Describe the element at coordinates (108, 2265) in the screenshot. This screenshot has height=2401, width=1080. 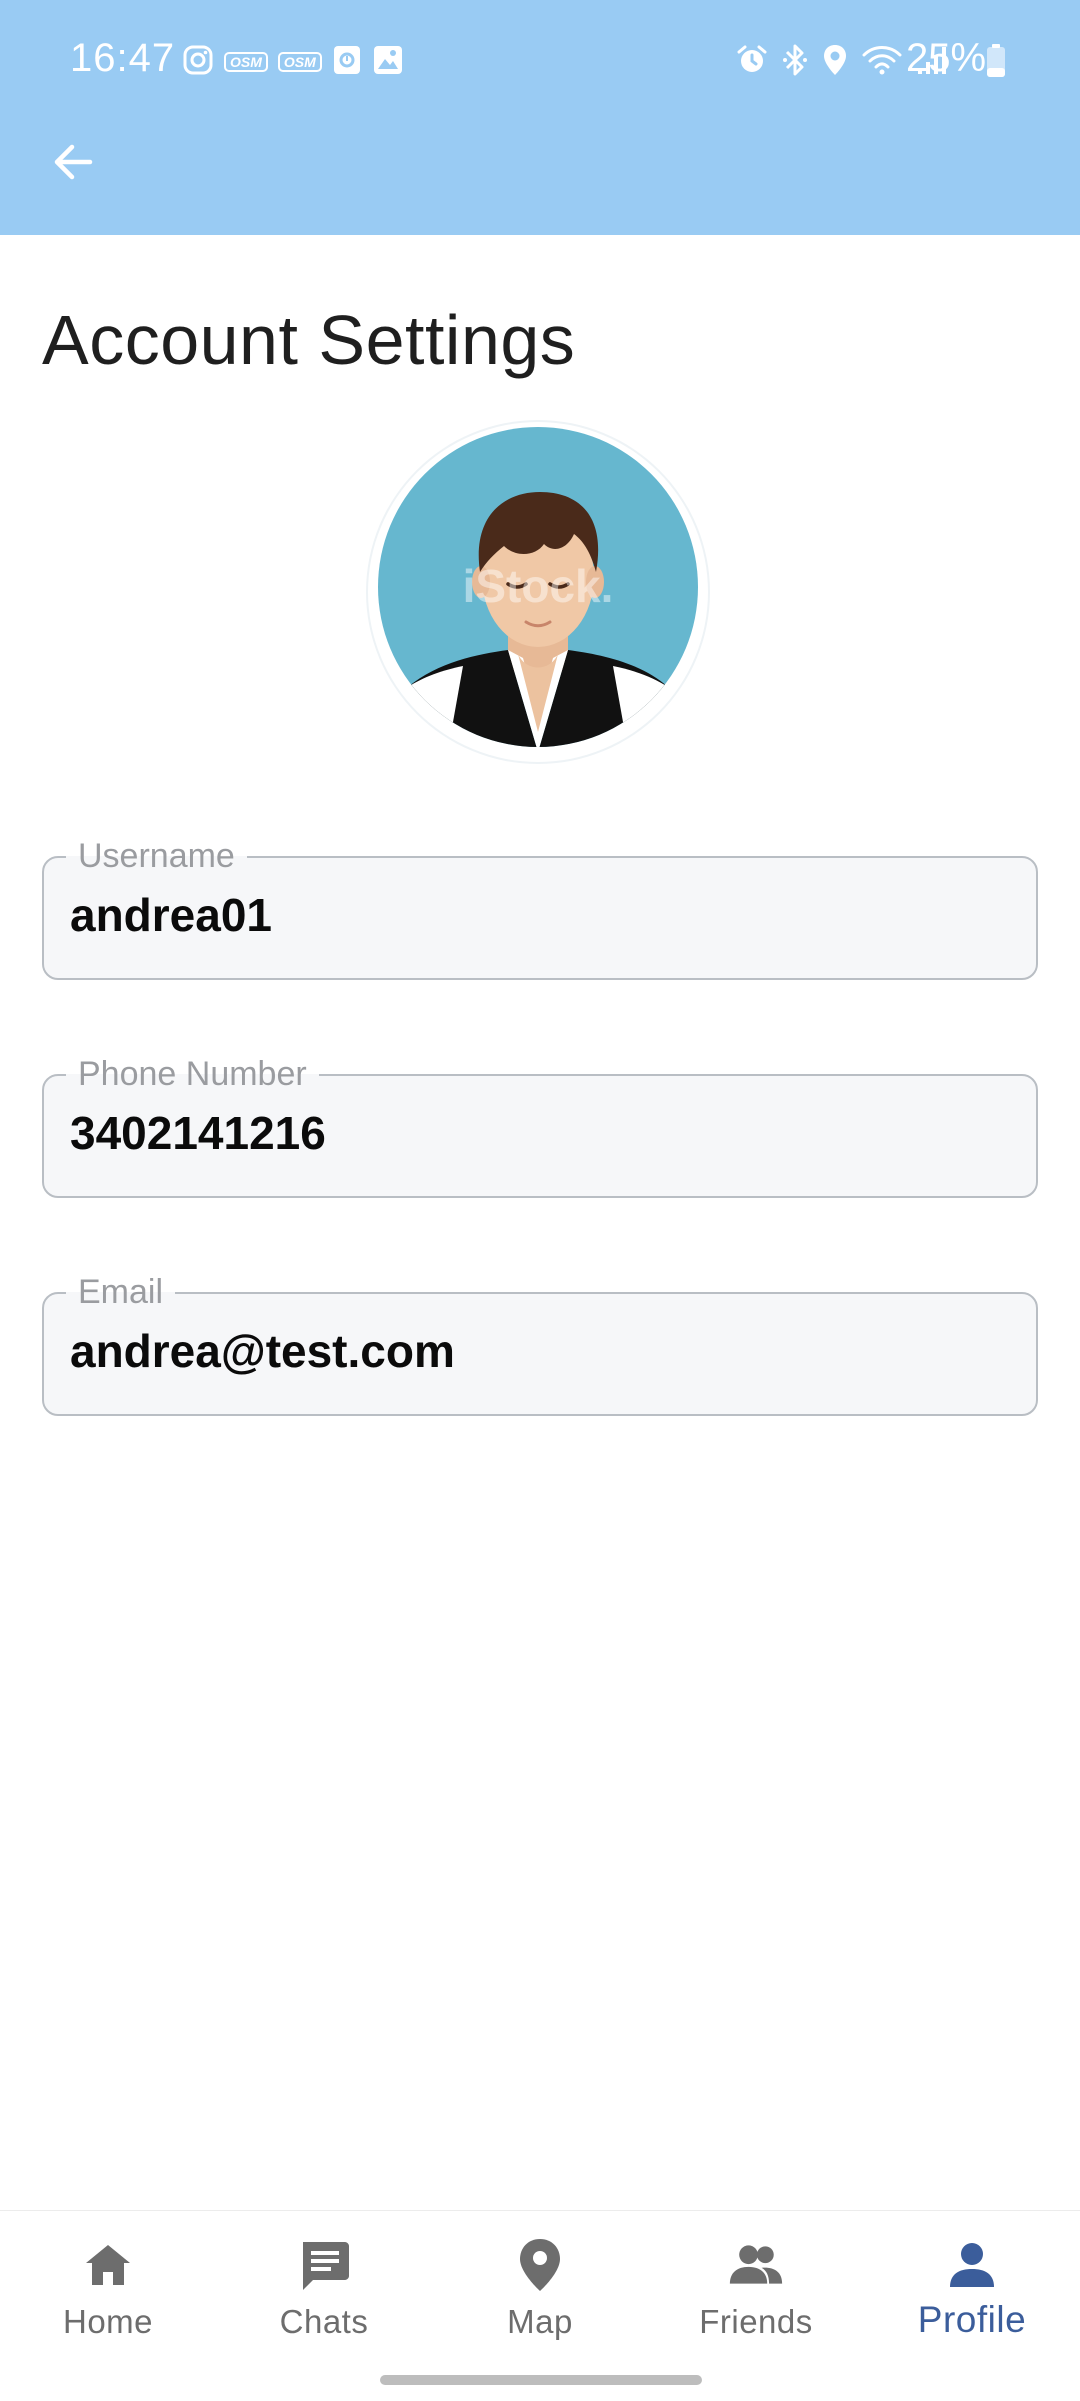
I see `home-icon` at that location.